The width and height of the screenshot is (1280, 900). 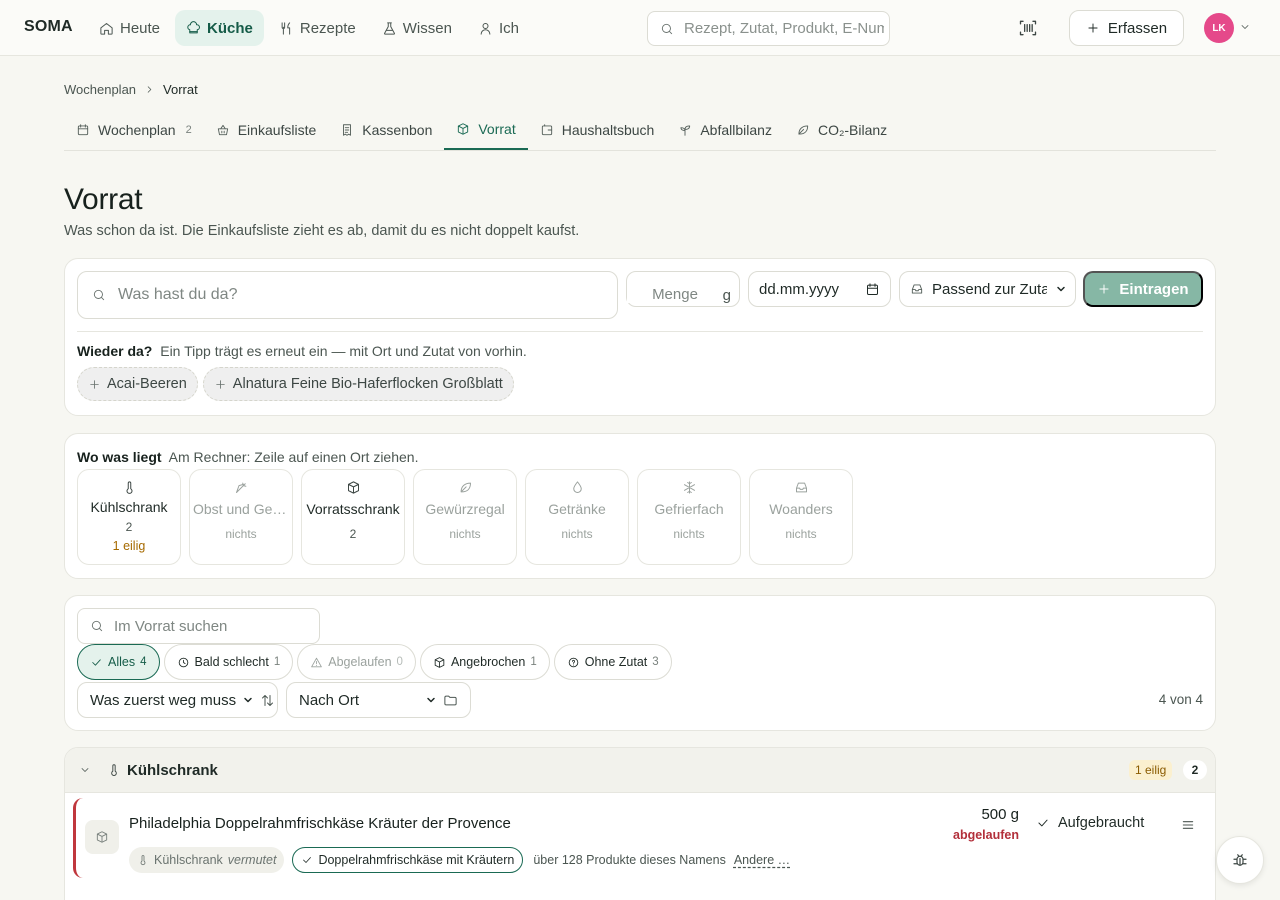 I want to click on entry-search-field, so click(x=347, y=295).